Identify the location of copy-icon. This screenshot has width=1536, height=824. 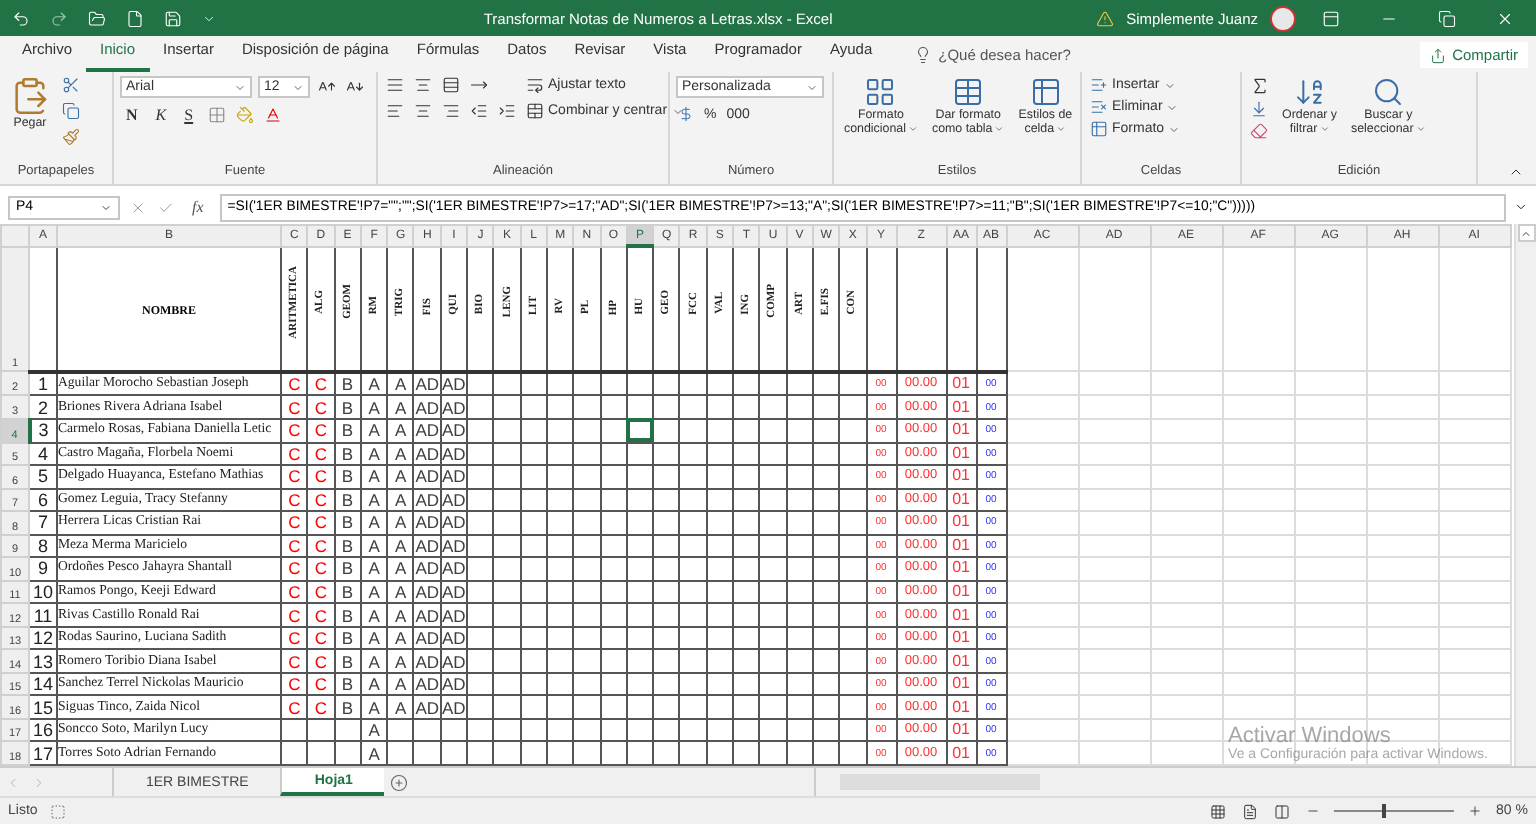
(71, 111).